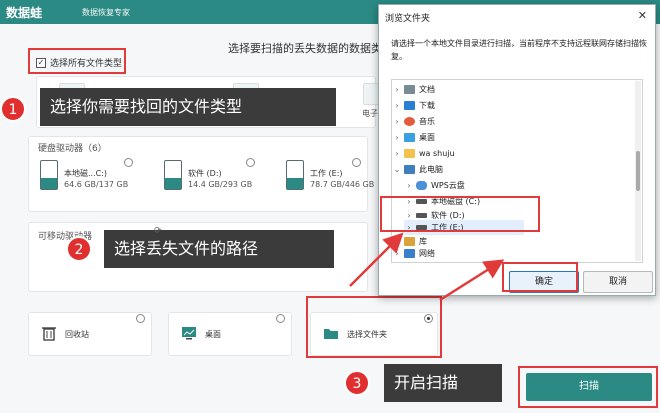 Image resolution: width=660 pixels, height=413 pixels. I want to click on download-icon, so click(409, 105).